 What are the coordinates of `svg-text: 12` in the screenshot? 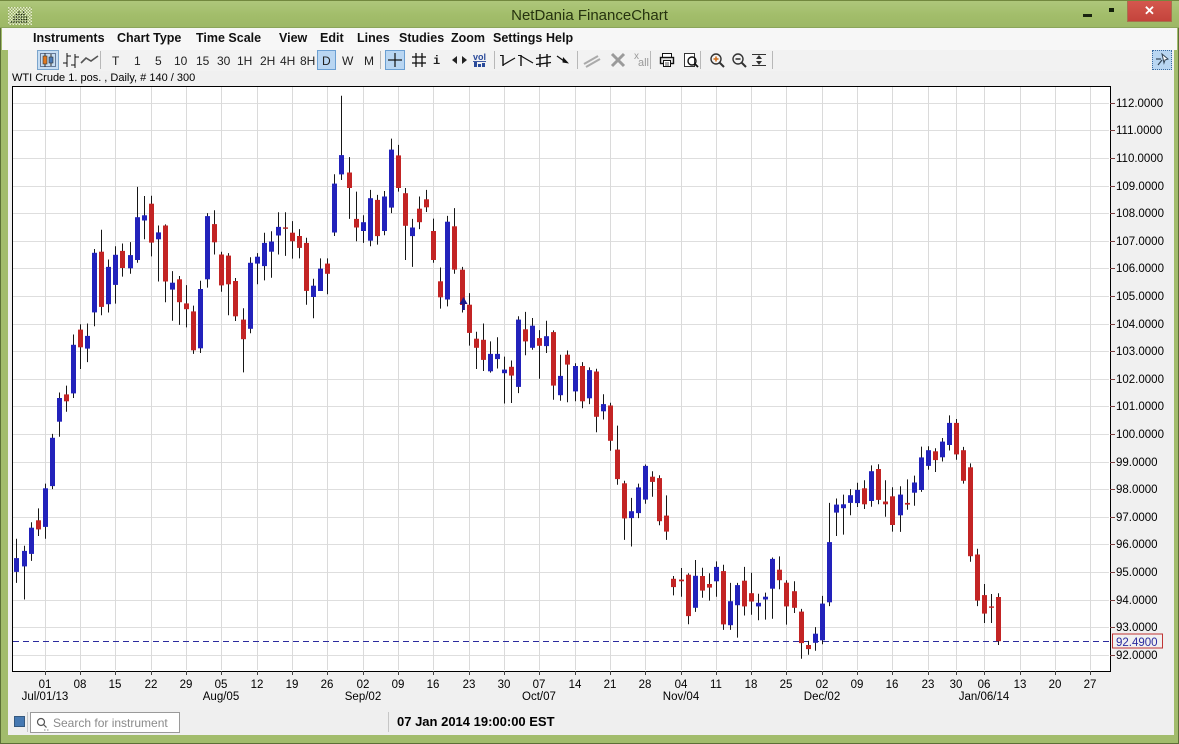 It's located at (257, 685).